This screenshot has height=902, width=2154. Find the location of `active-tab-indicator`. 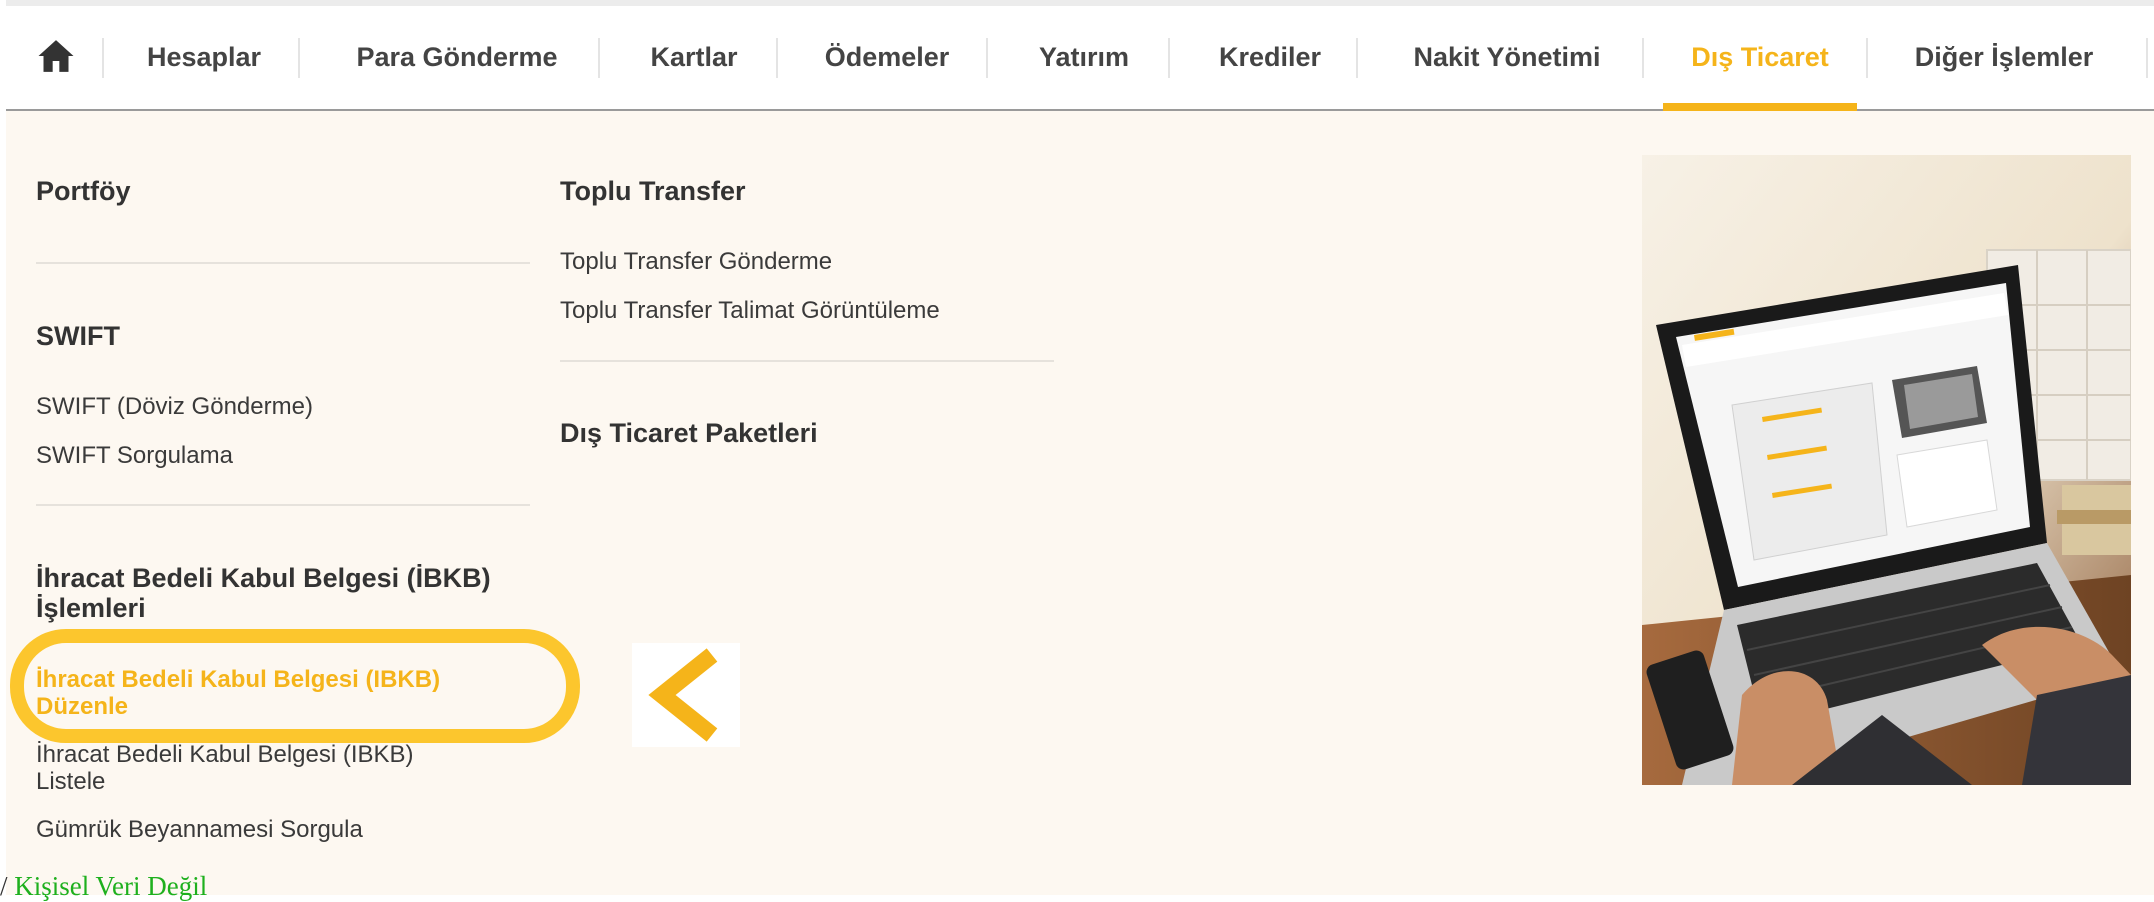

active-tab-indicator is located at coordinates (1760, 107).